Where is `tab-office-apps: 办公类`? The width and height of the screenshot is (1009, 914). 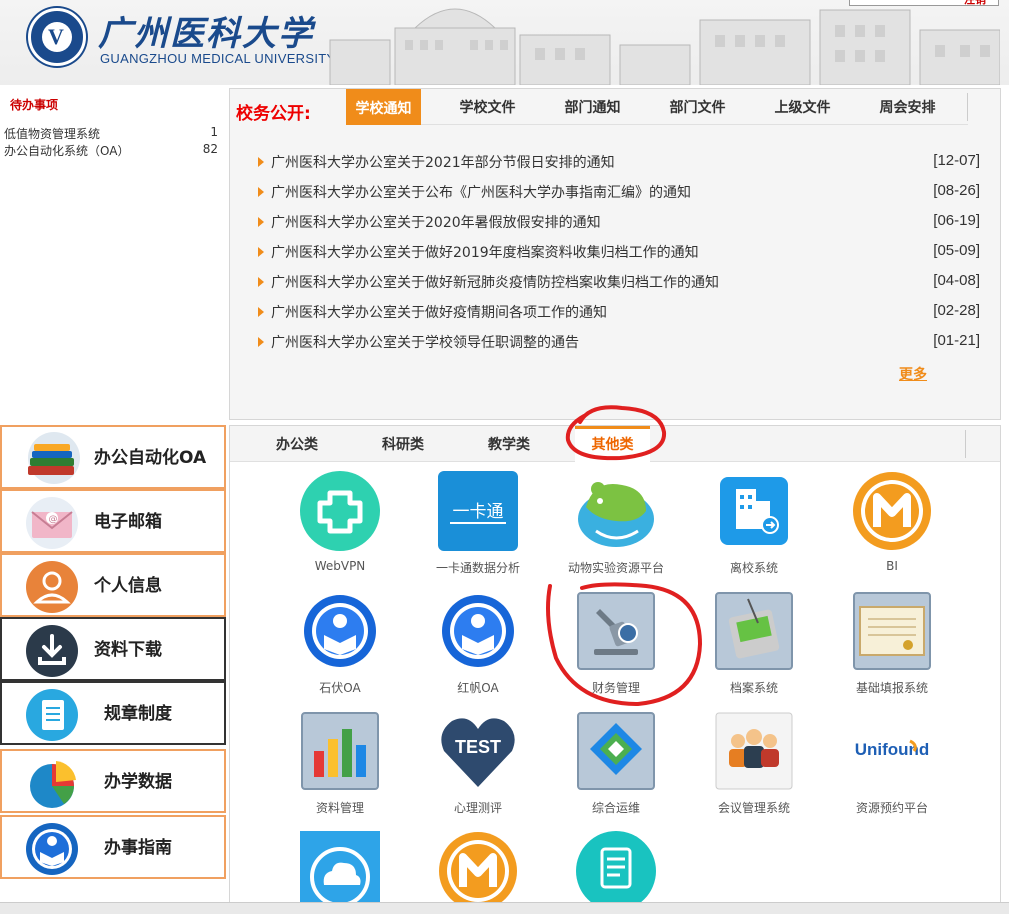 tab-office-apps: 办公类 is located at coordinates (297, 444).